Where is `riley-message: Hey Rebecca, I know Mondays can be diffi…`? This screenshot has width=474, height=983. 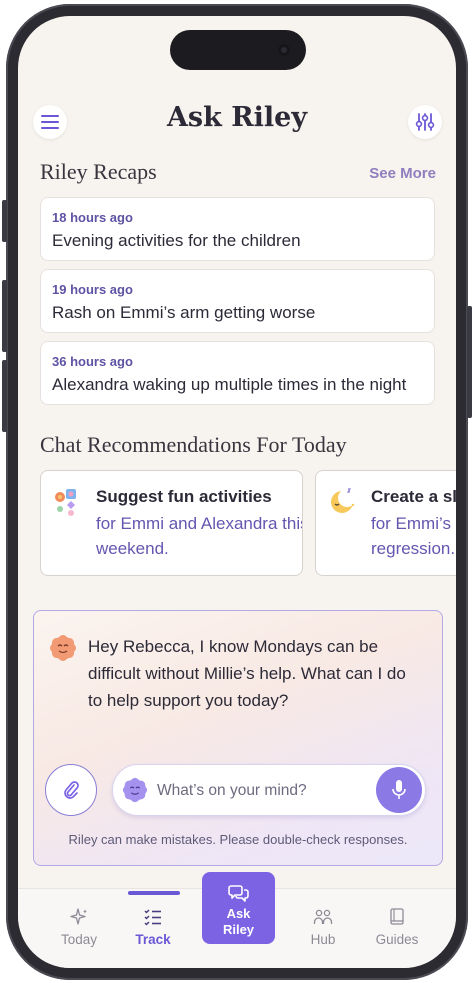
riley-message: Hey Rebecca, I know Mondays can be diffi… is located at coordinates (247, 673).